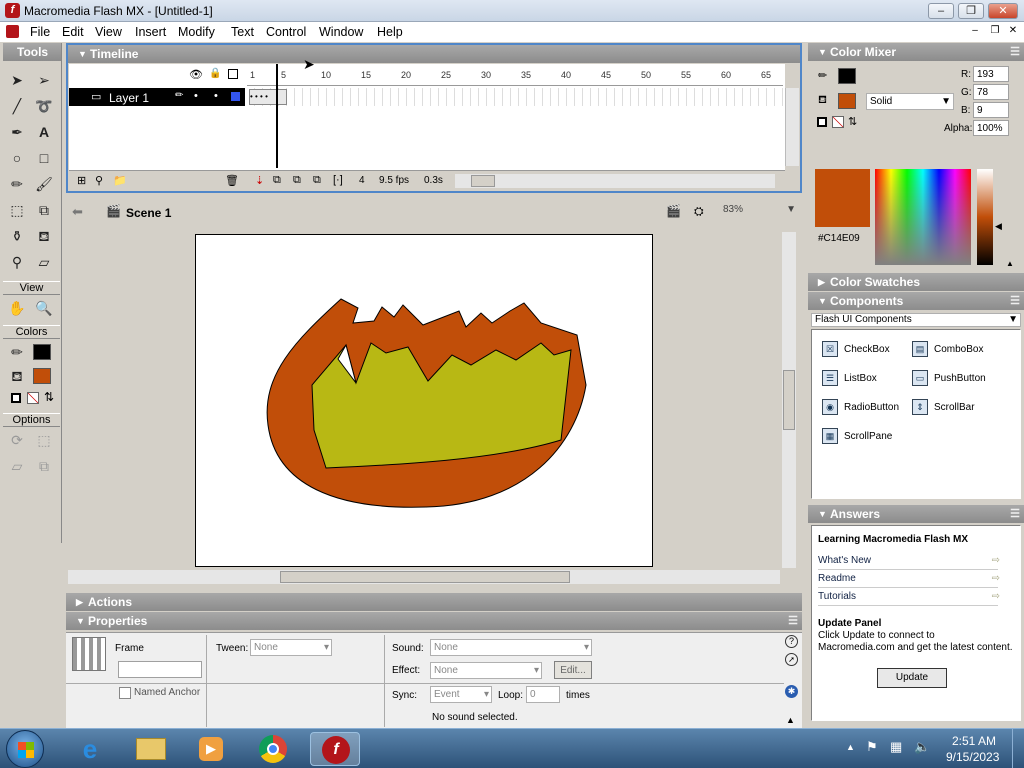  I want to click on chrome-icon, so click(273, 749).